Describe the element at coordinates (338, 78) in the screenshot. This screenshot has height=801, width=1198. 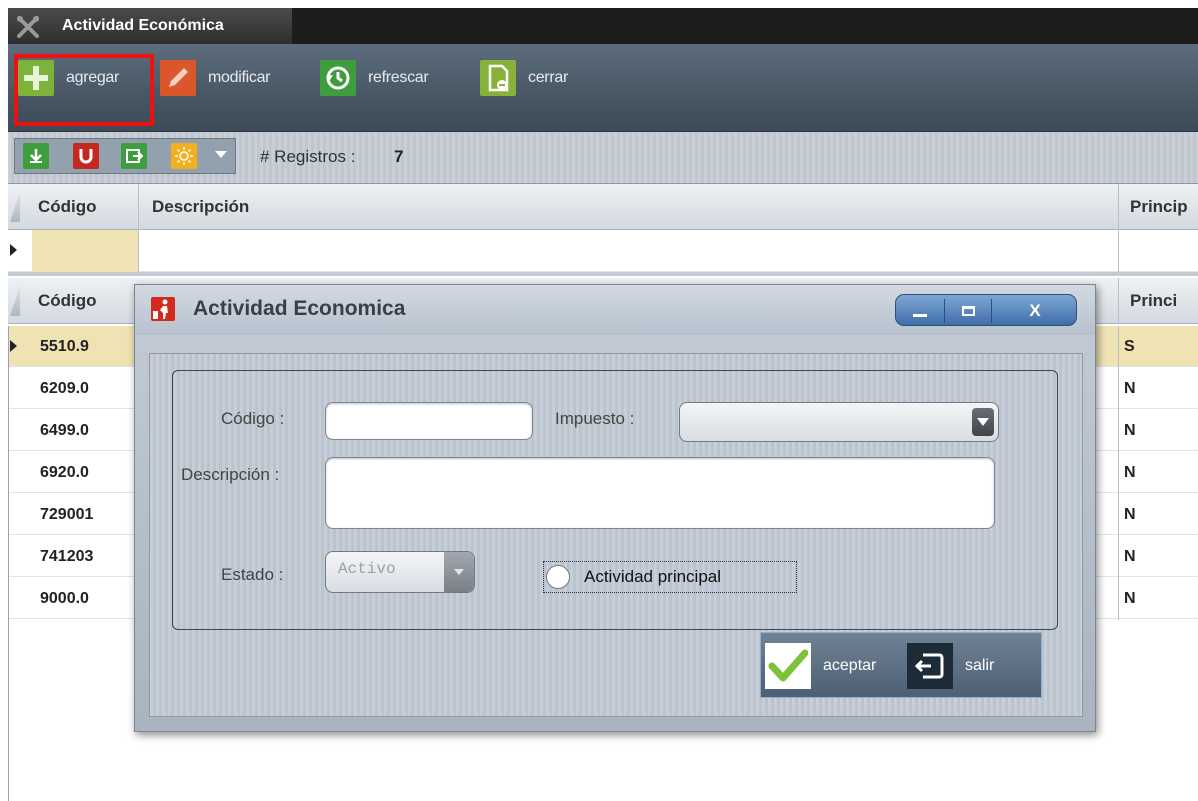
I see `refresh-clock-icon` at that location.